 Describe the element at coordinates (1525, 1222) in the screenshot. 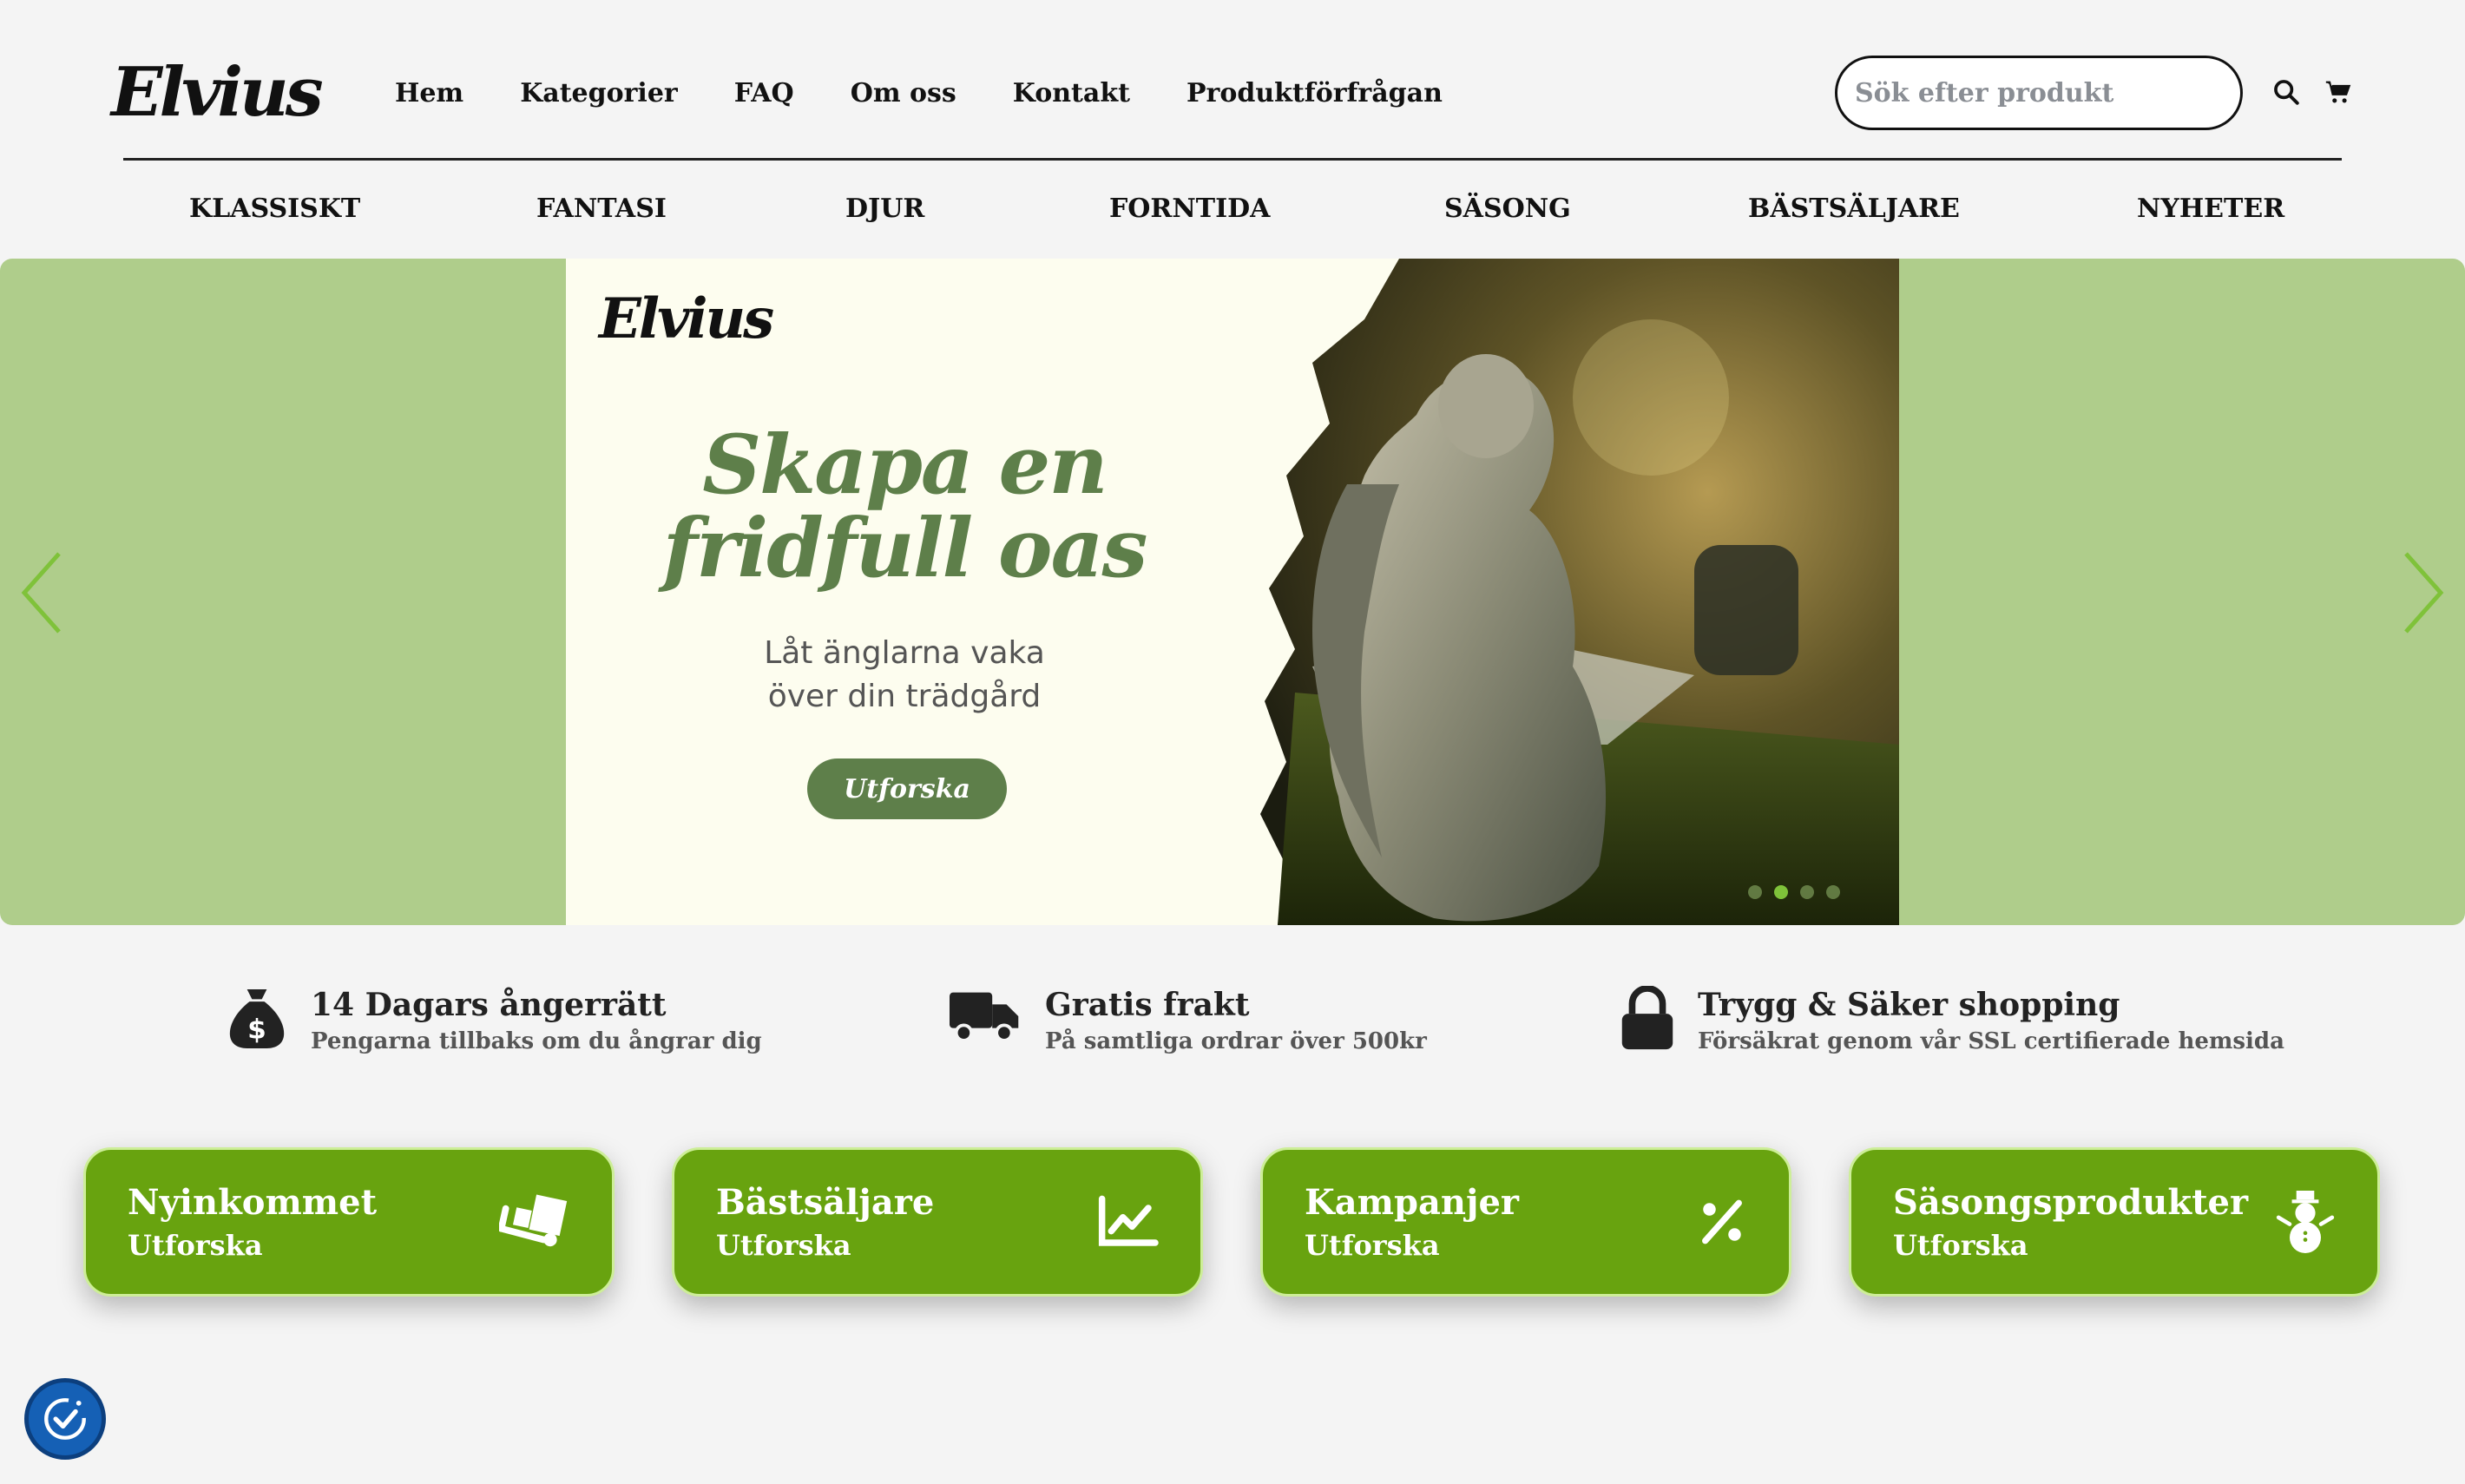

I see `card-campaigns: Kampanjer Utforska` at that location.